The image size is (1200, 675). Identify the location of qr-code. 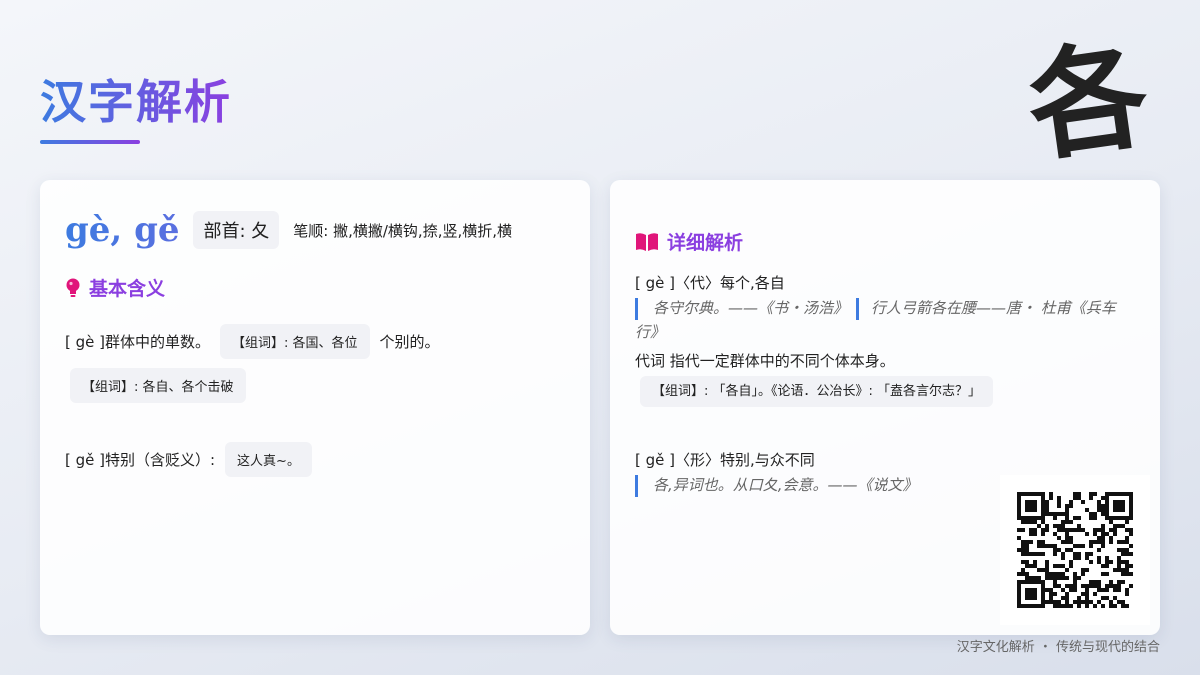
(1075, 550).